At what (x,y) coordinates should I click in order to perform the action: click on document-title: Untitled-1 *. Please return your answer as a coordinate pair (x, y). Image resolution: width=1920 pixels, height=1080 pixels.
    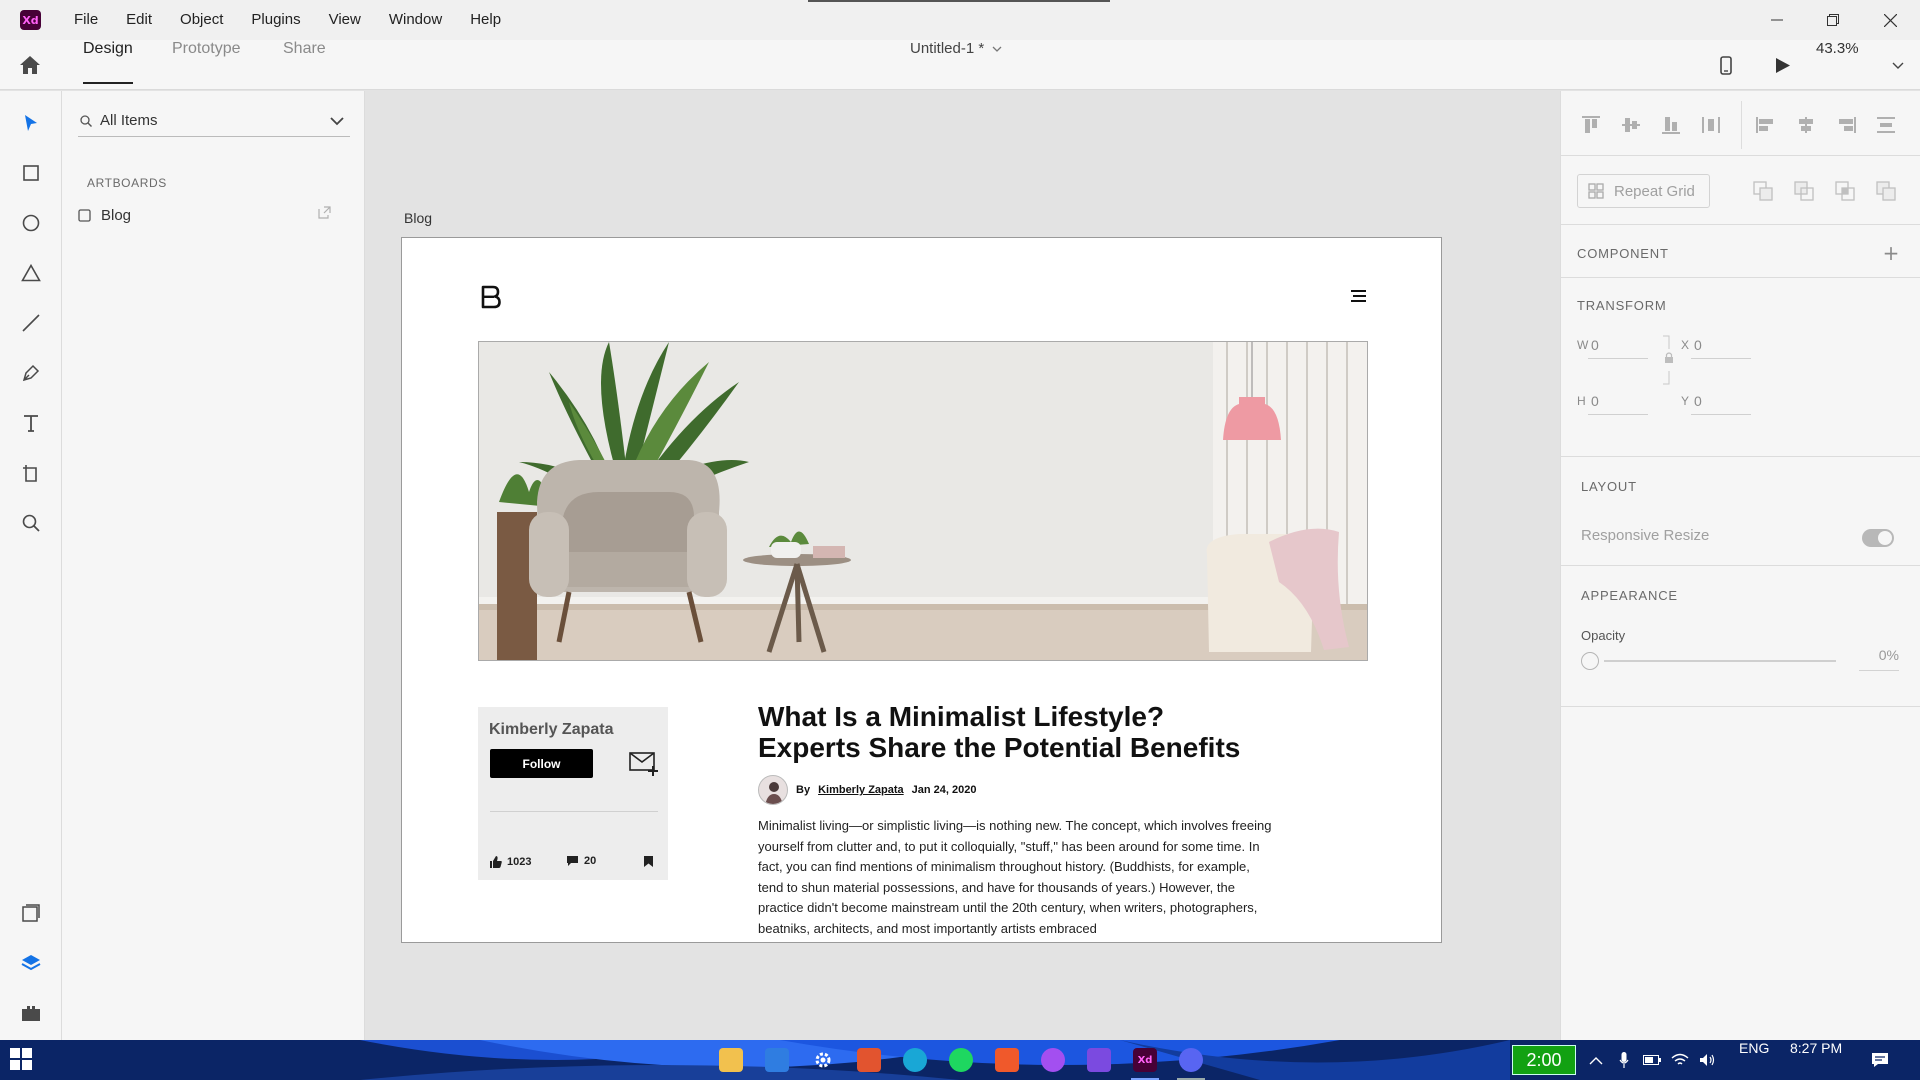
    Looking at the image, I should click on (956, 48).